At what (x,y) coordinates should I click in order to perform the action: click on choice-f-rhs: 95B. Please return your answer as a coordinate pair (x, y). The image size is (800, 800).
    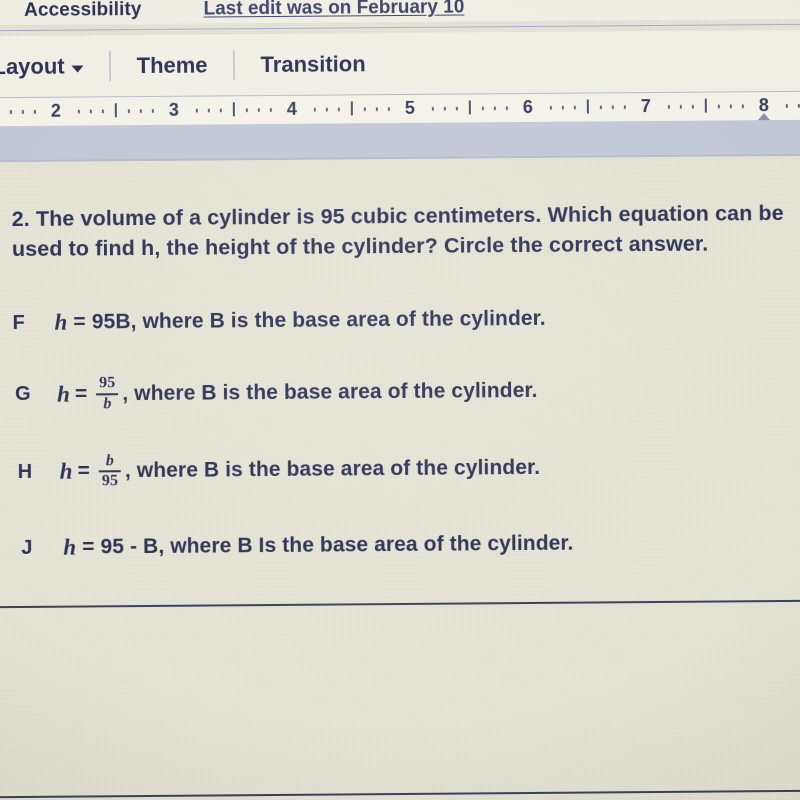
    Looking at the image, I should click on (111, 322).